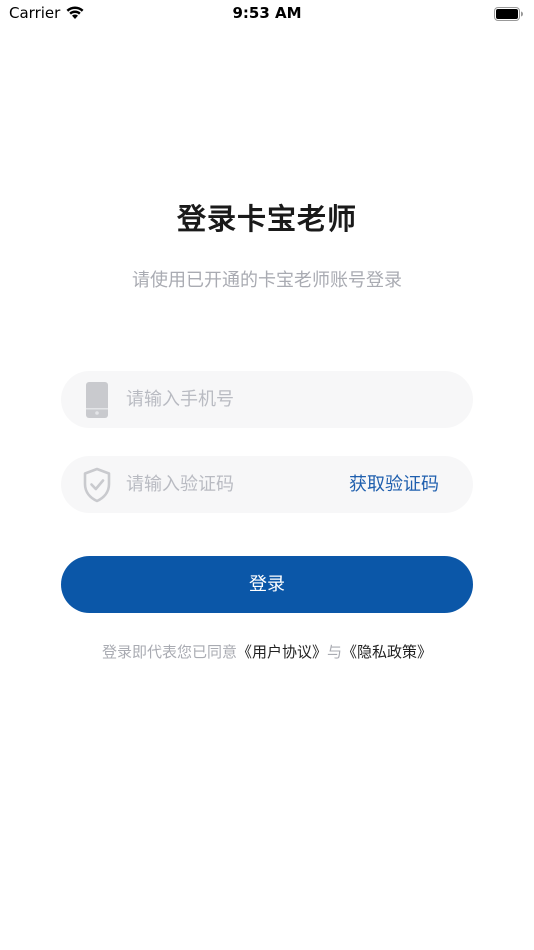  What do you see at coordinates (282, 652) in the screenshot?
I see `user-agreement-link: 《用户协议》` at bounding box center [282, 652].